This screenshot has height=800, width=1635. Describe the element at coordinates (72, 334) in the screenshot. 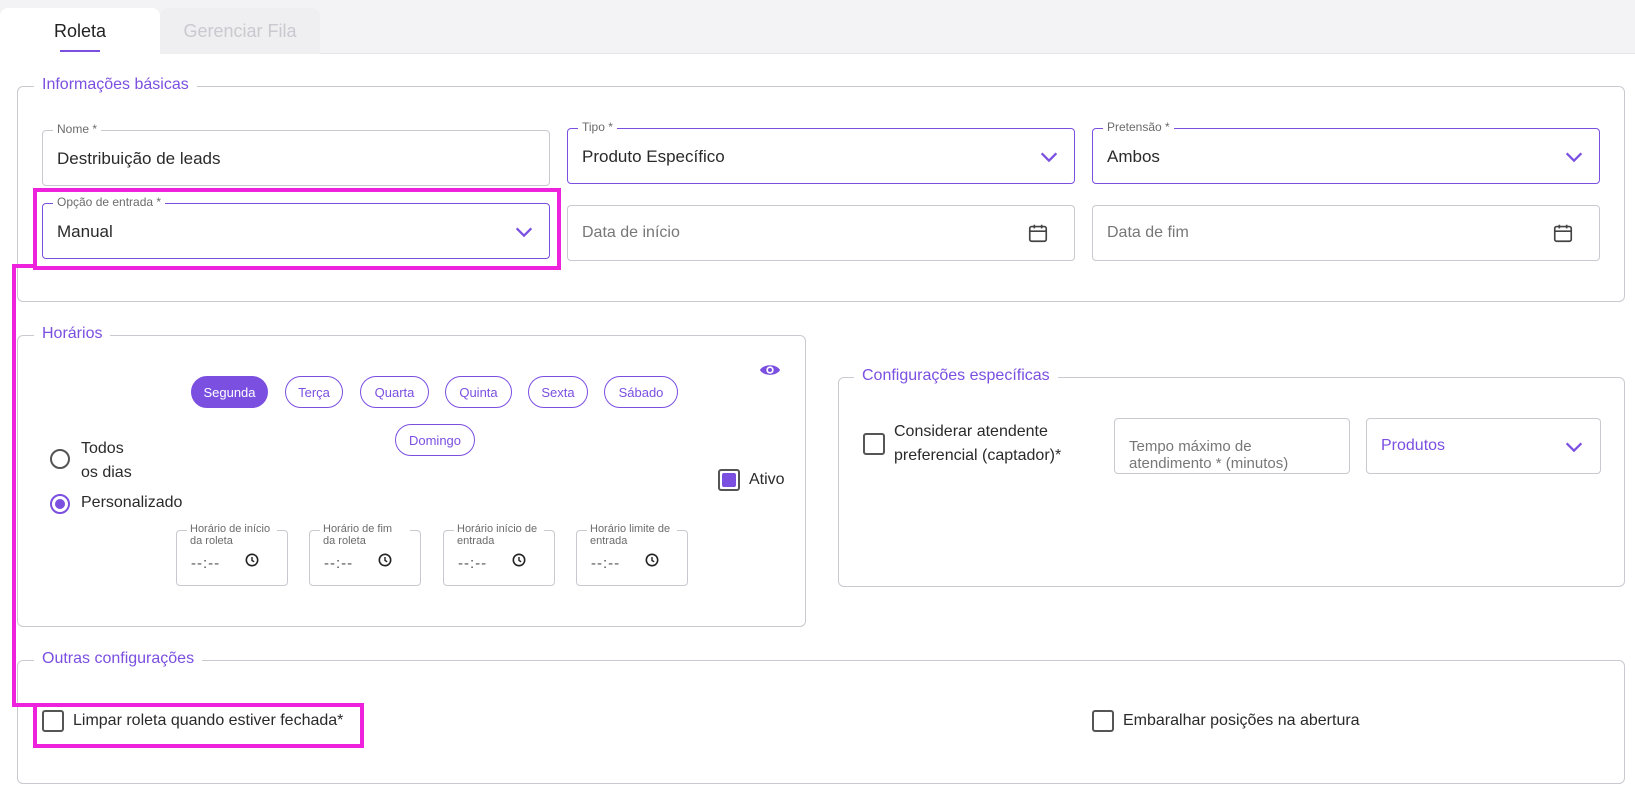

I see `horarios-legend: Horários` at that location.